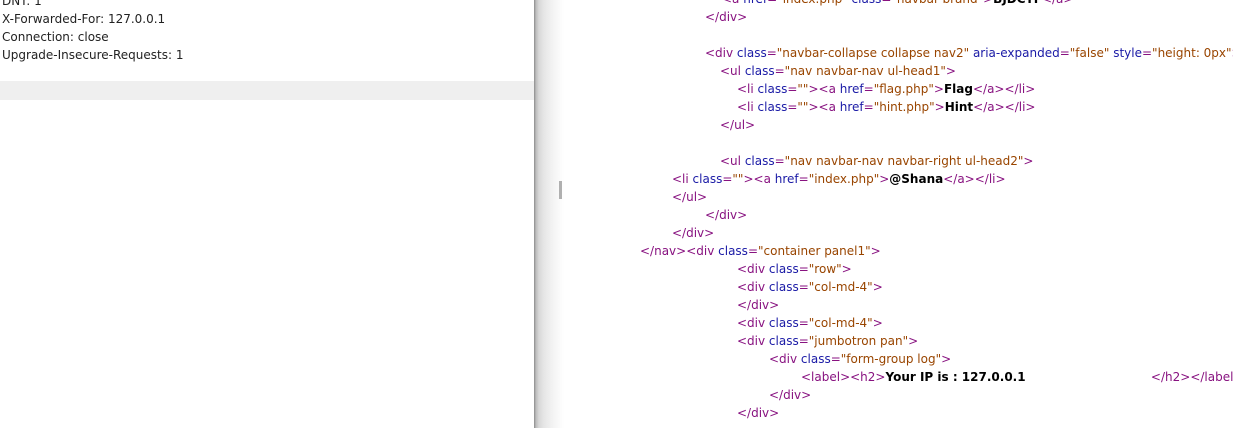 This screenshot has height=428, width=1233. I want to click on source-token: "height: 0px", so click(1192, 53).